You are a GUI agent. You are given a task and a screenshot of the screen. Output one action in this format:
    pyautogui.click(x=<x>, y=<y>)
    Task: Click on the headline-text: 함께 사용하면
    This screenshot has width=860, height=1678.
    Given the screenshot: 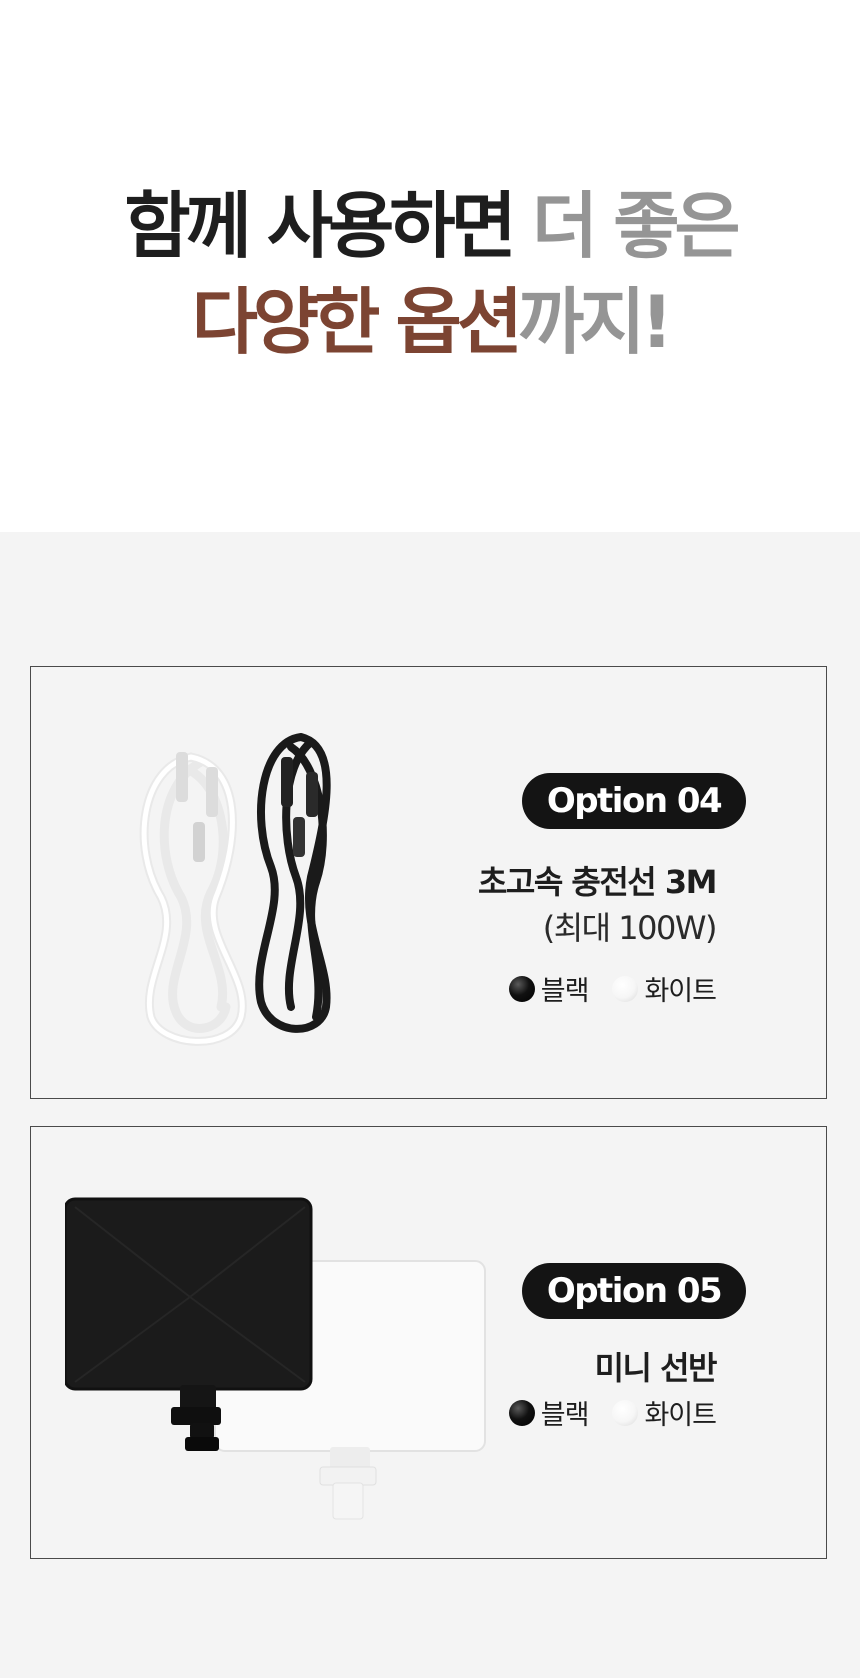 What is the action you would take?
    pyautogui.click(x=328, y=226)
    